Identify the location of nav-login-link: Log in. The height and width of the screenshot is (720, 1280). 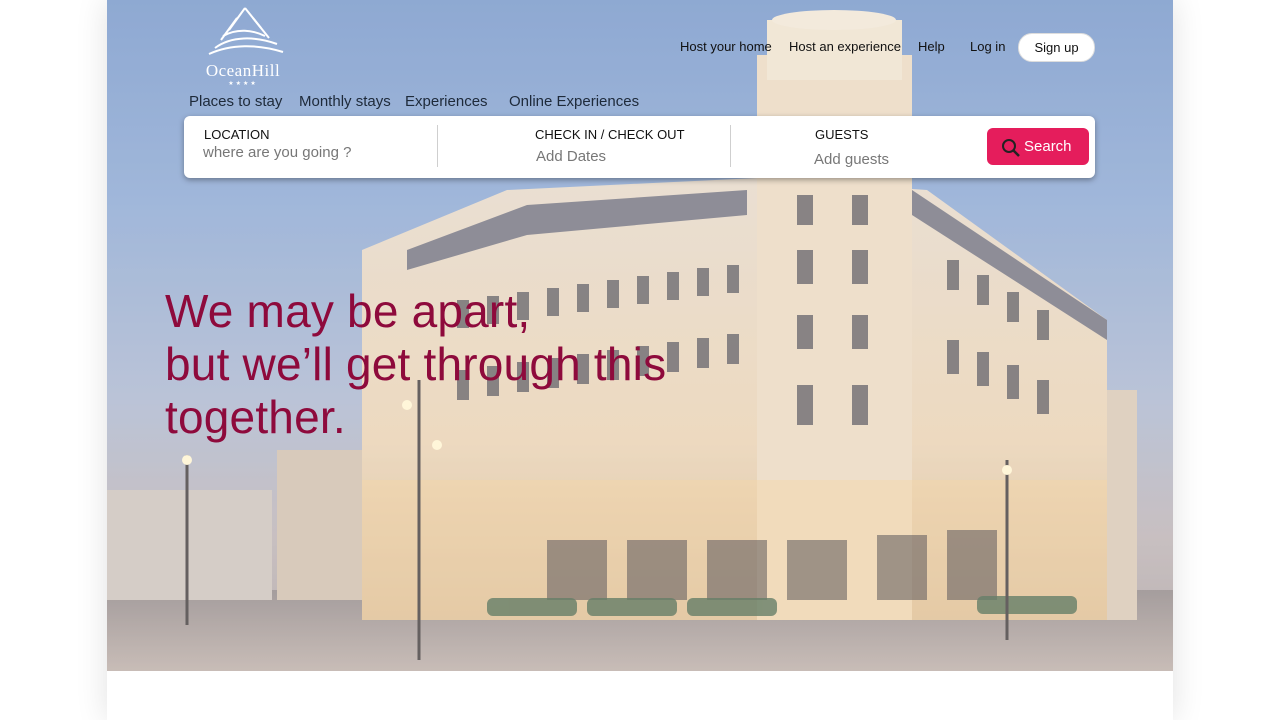
(987, 46).